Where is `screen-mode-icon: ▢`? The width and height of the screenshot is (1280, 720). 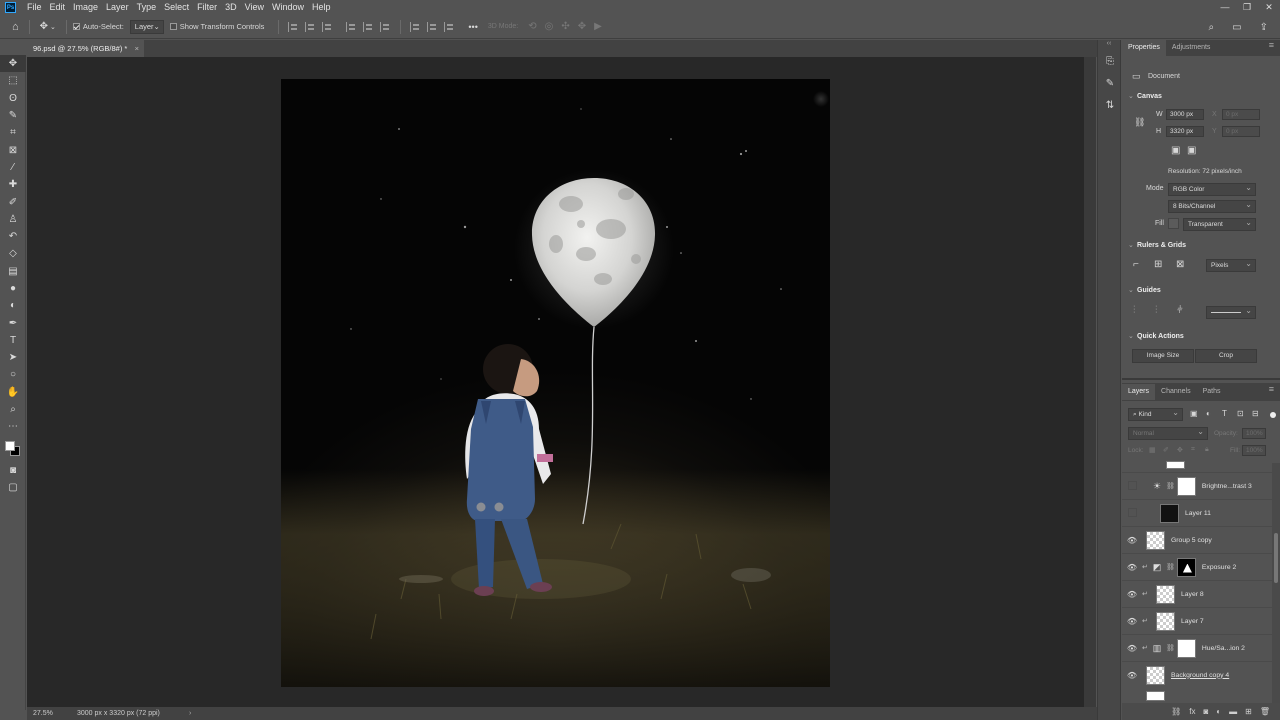 screen-mode-icon: ▢ is located at coordinates (13, 487).